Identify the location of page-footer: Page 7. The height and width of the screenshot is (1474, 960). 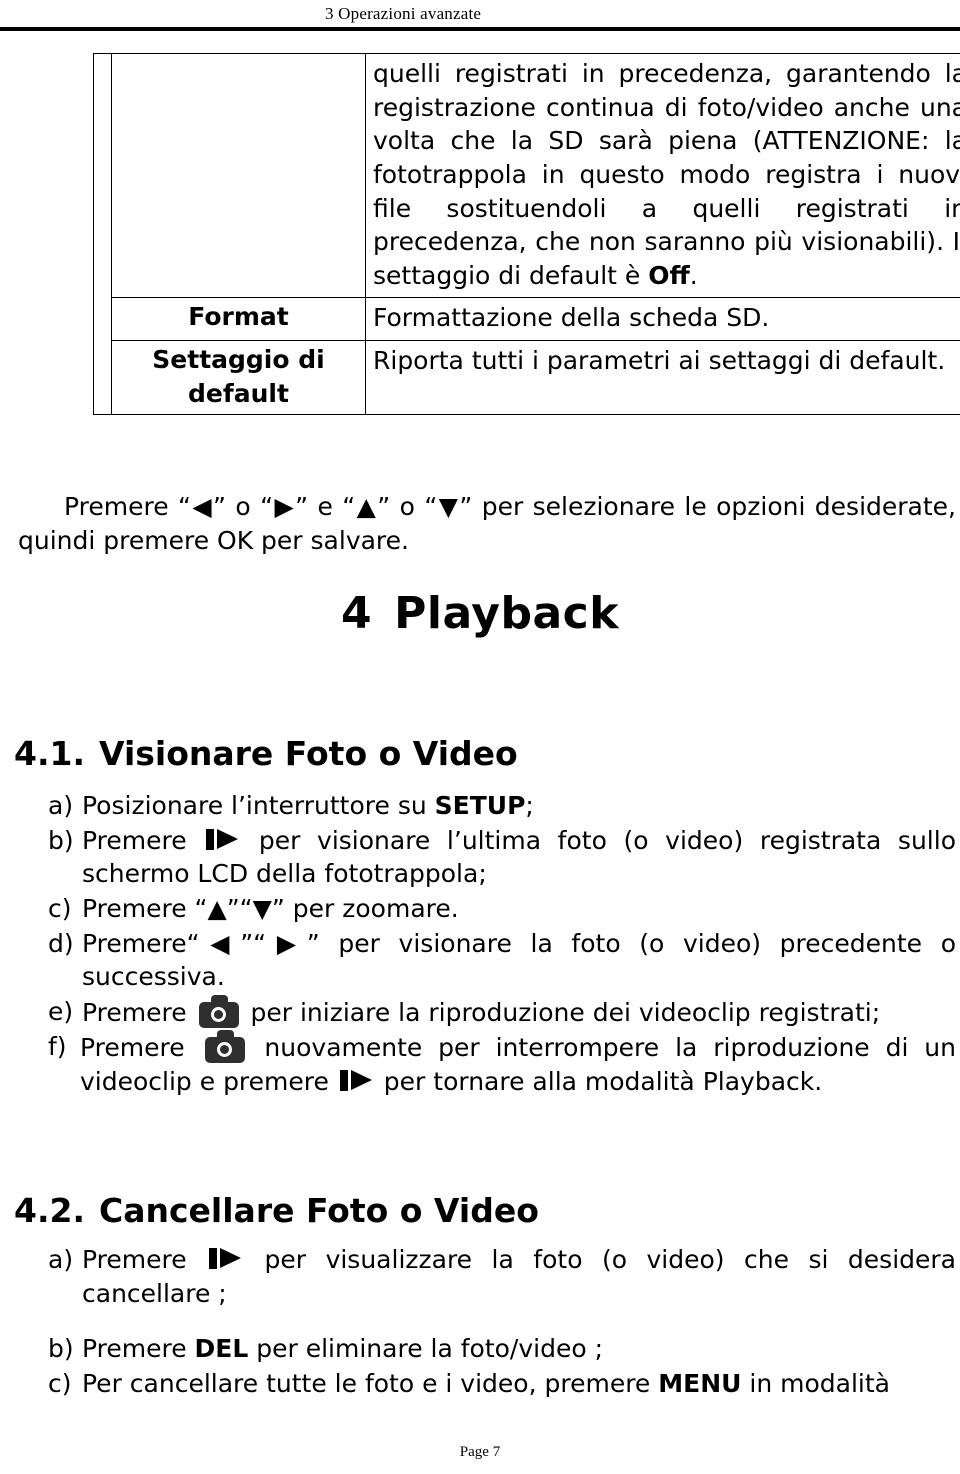
(480, 1452).